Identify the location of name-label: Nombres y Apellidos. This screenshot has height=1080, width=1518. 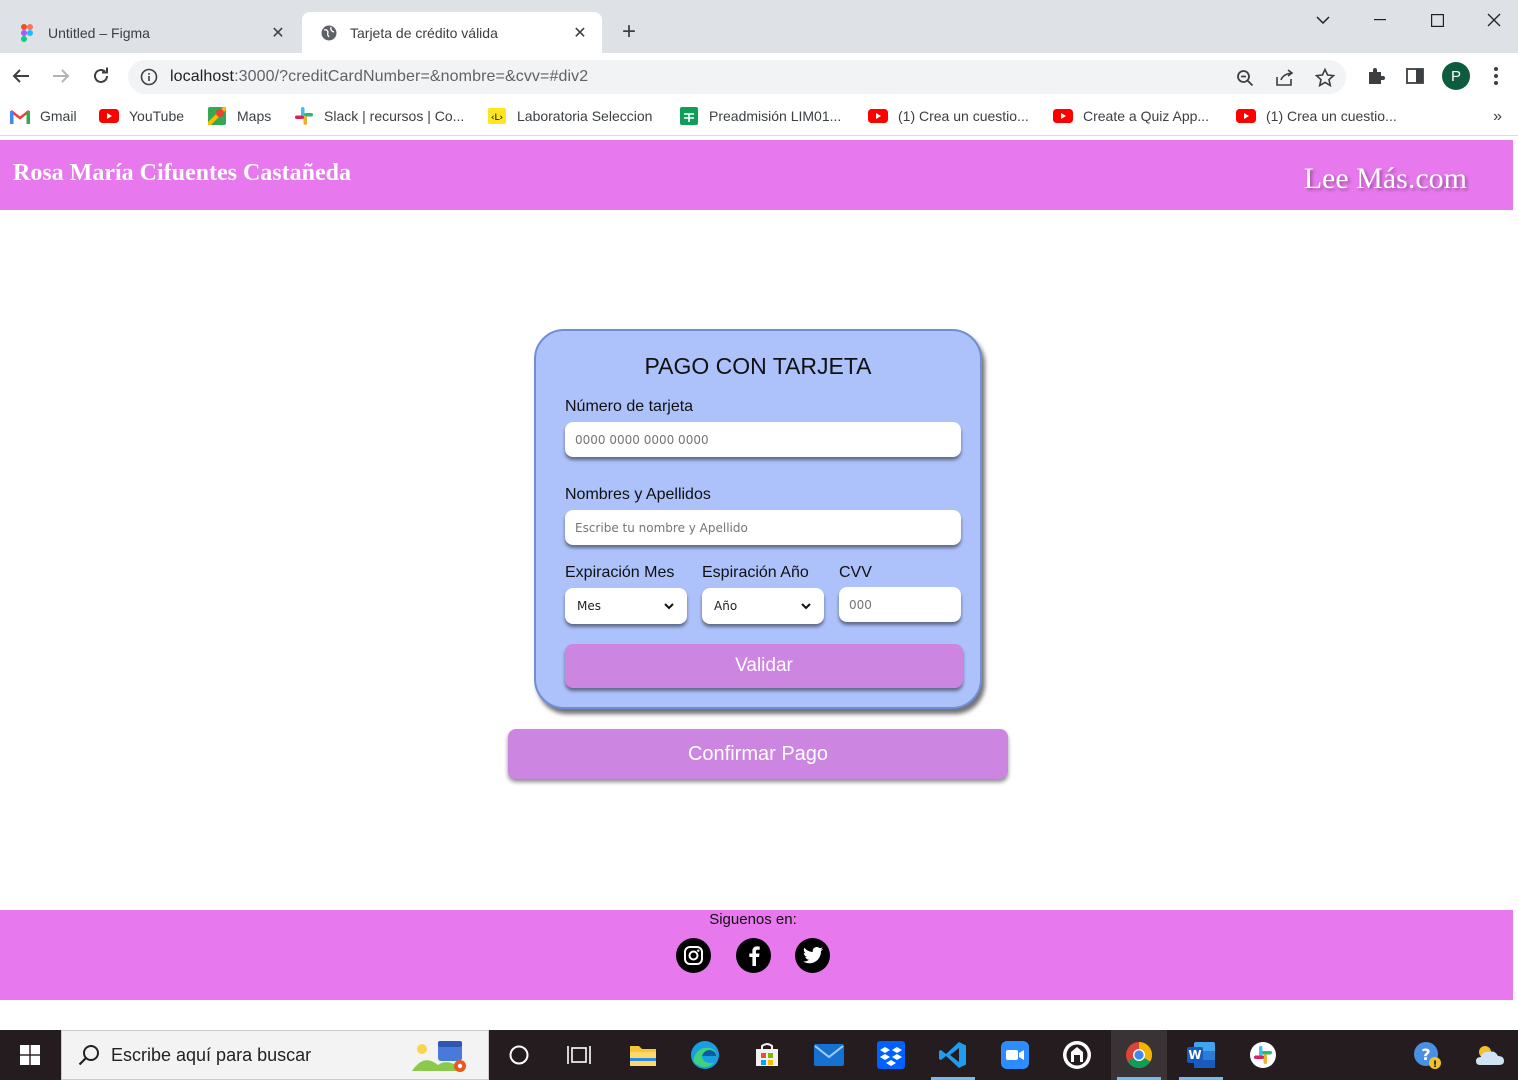
(638, 494).